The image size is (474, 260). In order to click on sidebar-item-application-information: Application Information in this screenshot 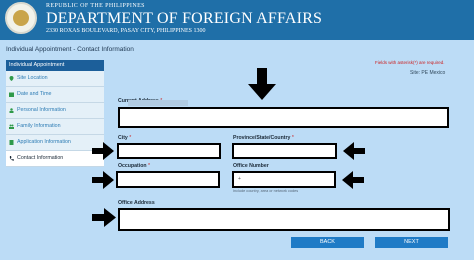, I will do `click(55, 143)`.